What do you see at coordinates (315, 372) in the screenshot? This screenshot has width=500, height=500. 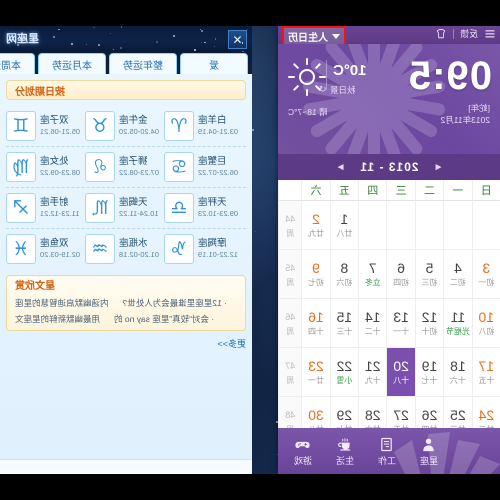 I see `calendar-day: 23 廿一` at bounding box center [315, 372].